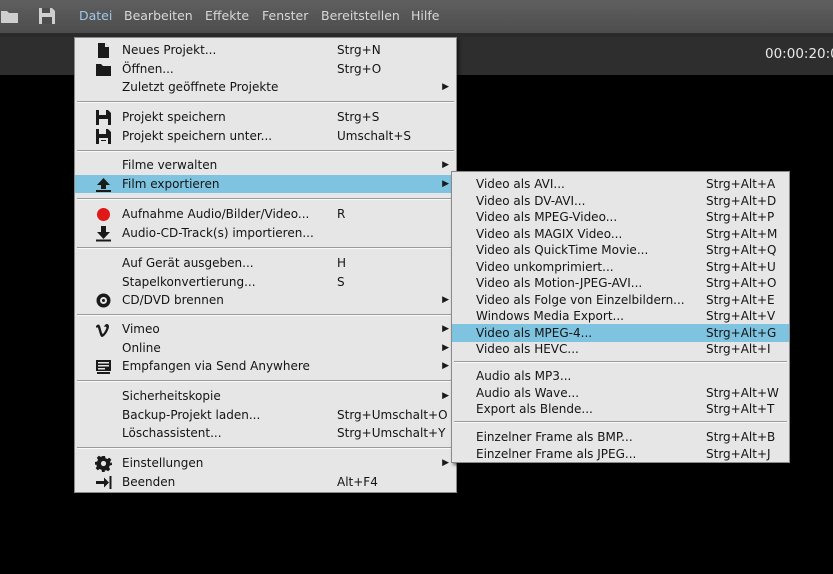 Image resolution: width=833 pixels, height=574 pixels. What do you see at coordinates (265, 87) in the screenshot?
I see `menu-item-zuletzt-geoeffnet: Zuletzt geöffnete Projekte ▶` at bounding box center [265, 87].